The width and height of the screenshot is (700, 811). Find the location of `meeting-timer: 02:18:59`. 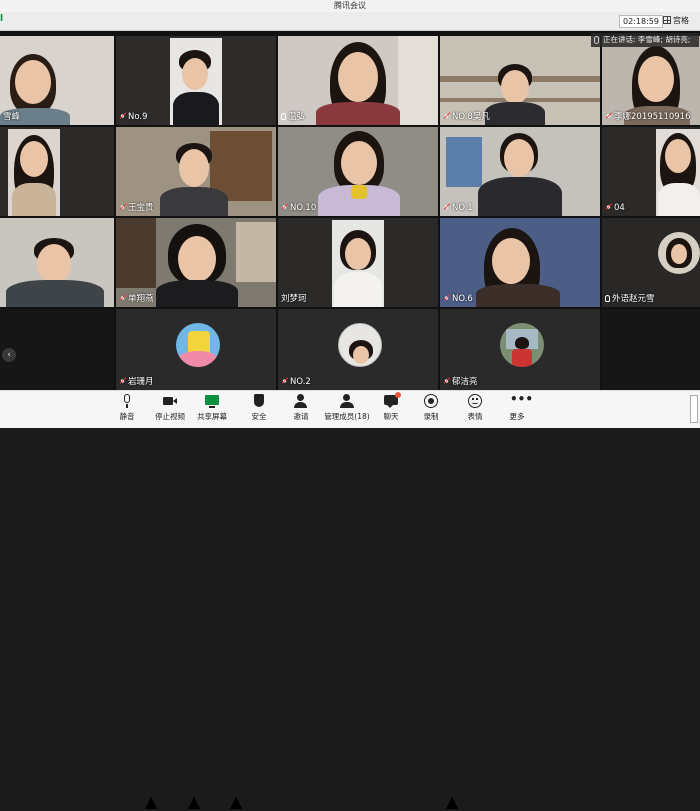

meeting-timer: 02:18:59 is located at coordinates (641, 21).